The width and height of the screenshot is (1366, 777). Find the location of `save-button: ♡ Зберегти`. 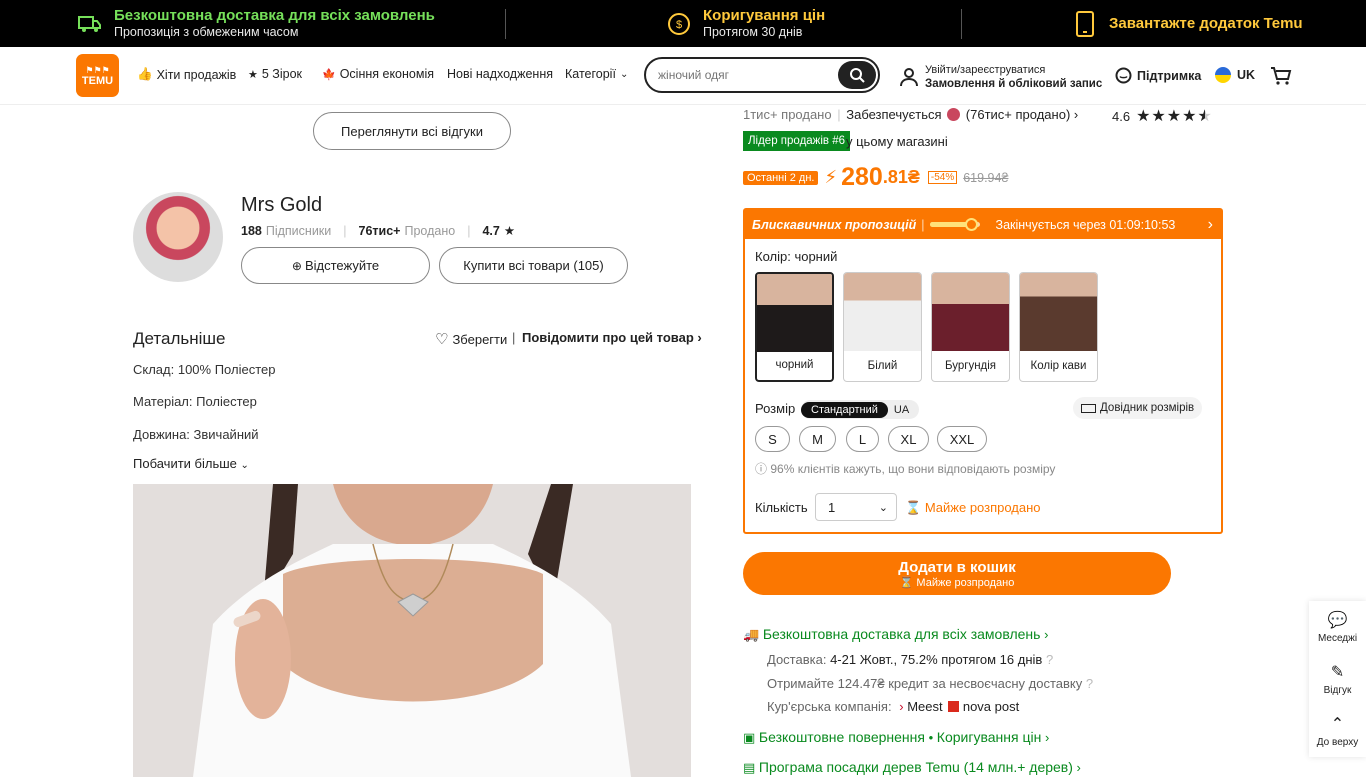

save-button: ♡ Зберегти is located at coordinates (471, 339).